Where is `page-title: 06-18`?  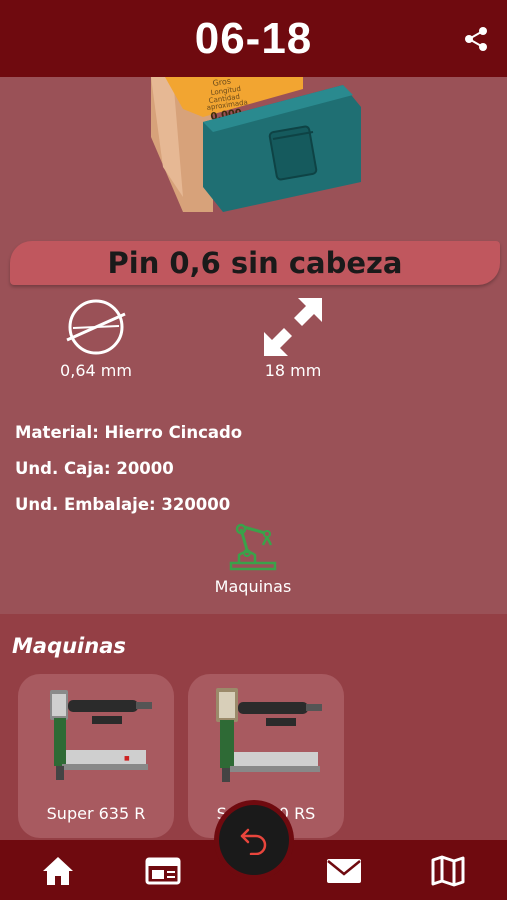
page-title: 06-18 is located at coordinates (253, 38).